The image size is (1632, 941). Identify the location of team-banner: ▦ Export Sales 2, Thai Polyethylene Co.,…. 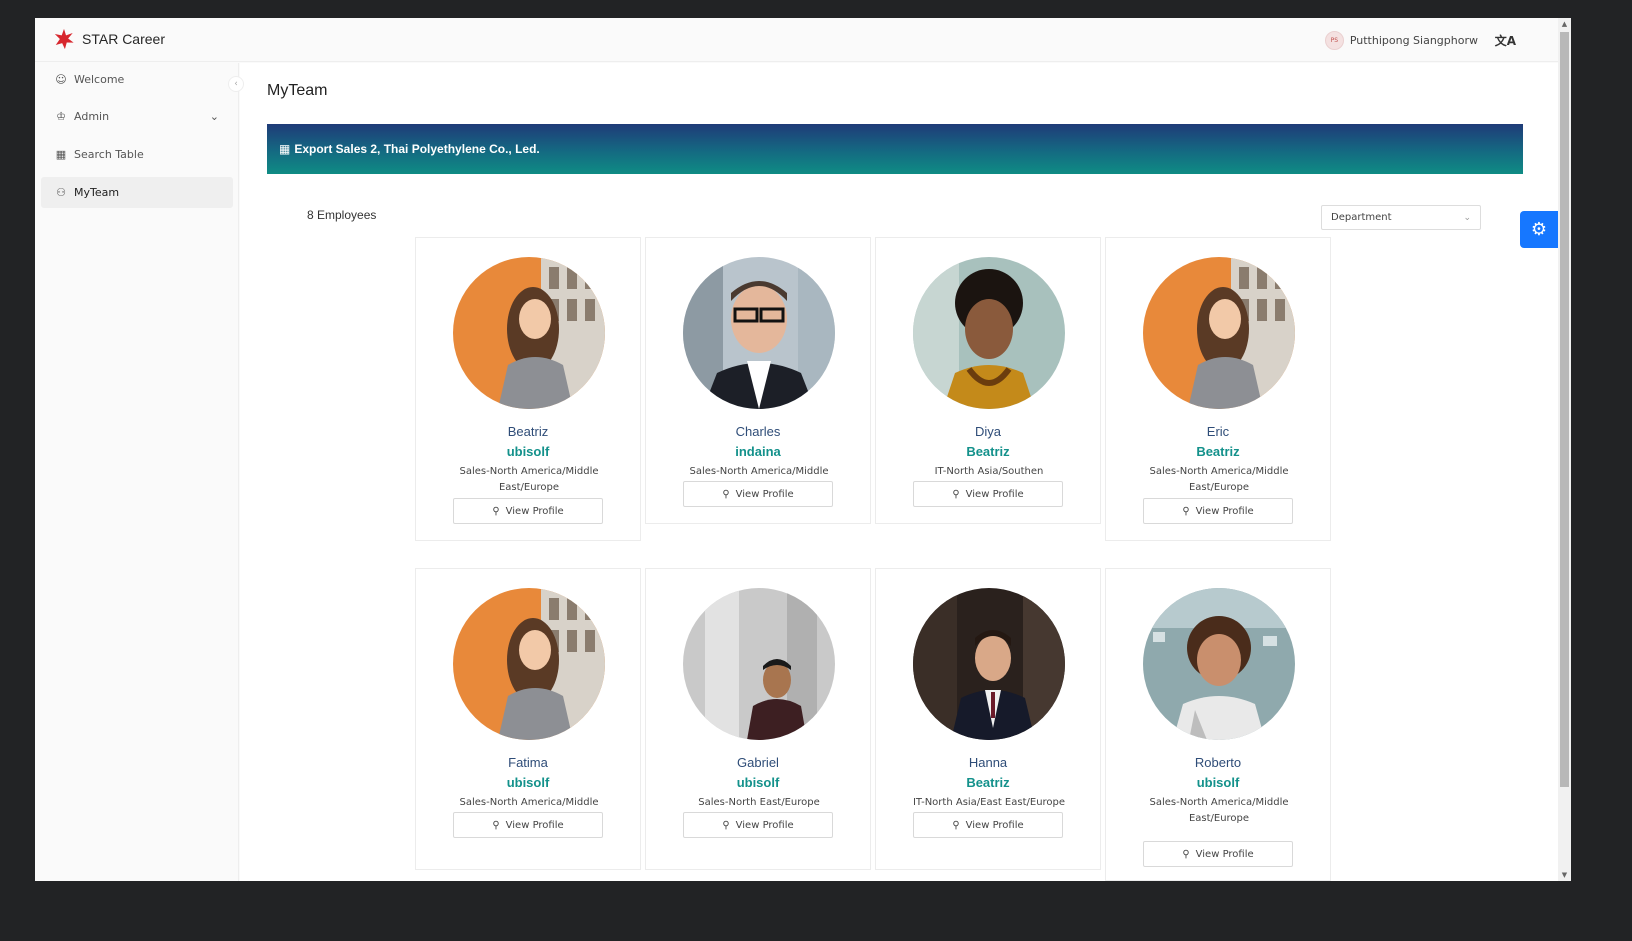
(895, 149).